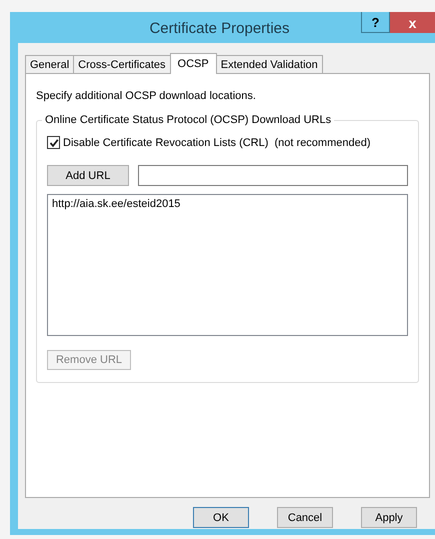 This screenshot has height=539, width=435. Describe the element at coordinates (219, 28) in the screenshot. I see `window-title: Certificate Properties` at that location.